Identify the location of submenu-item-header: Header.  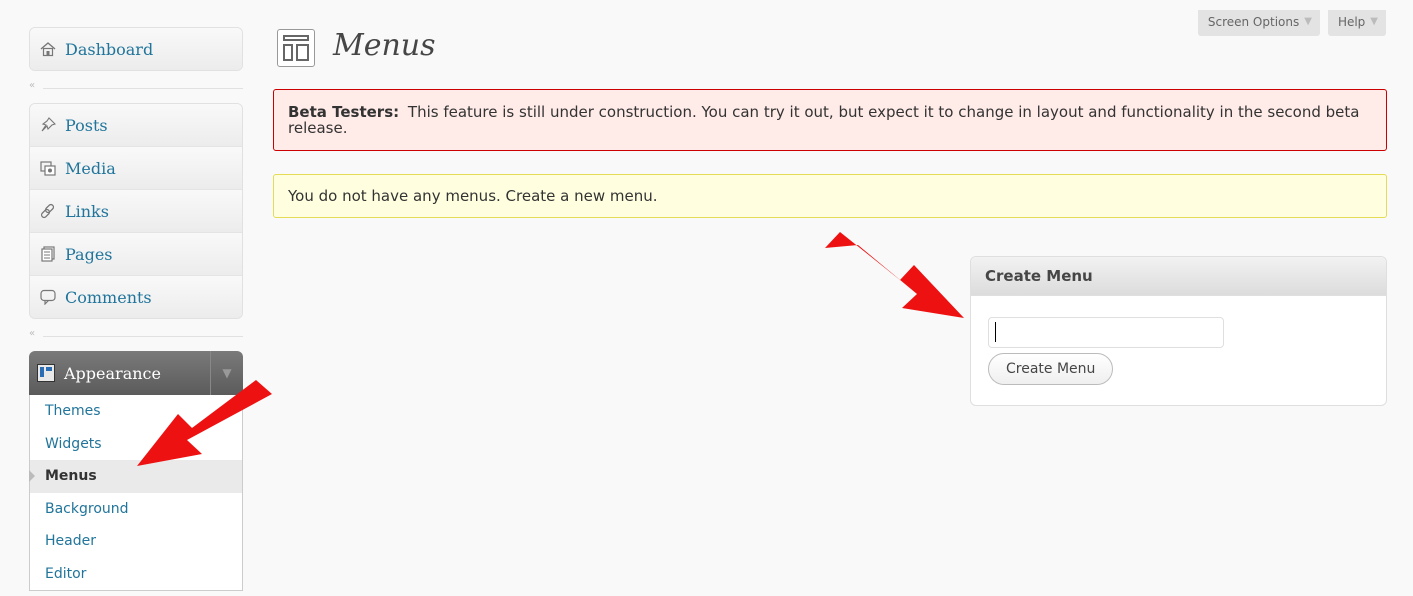
(136, 541).